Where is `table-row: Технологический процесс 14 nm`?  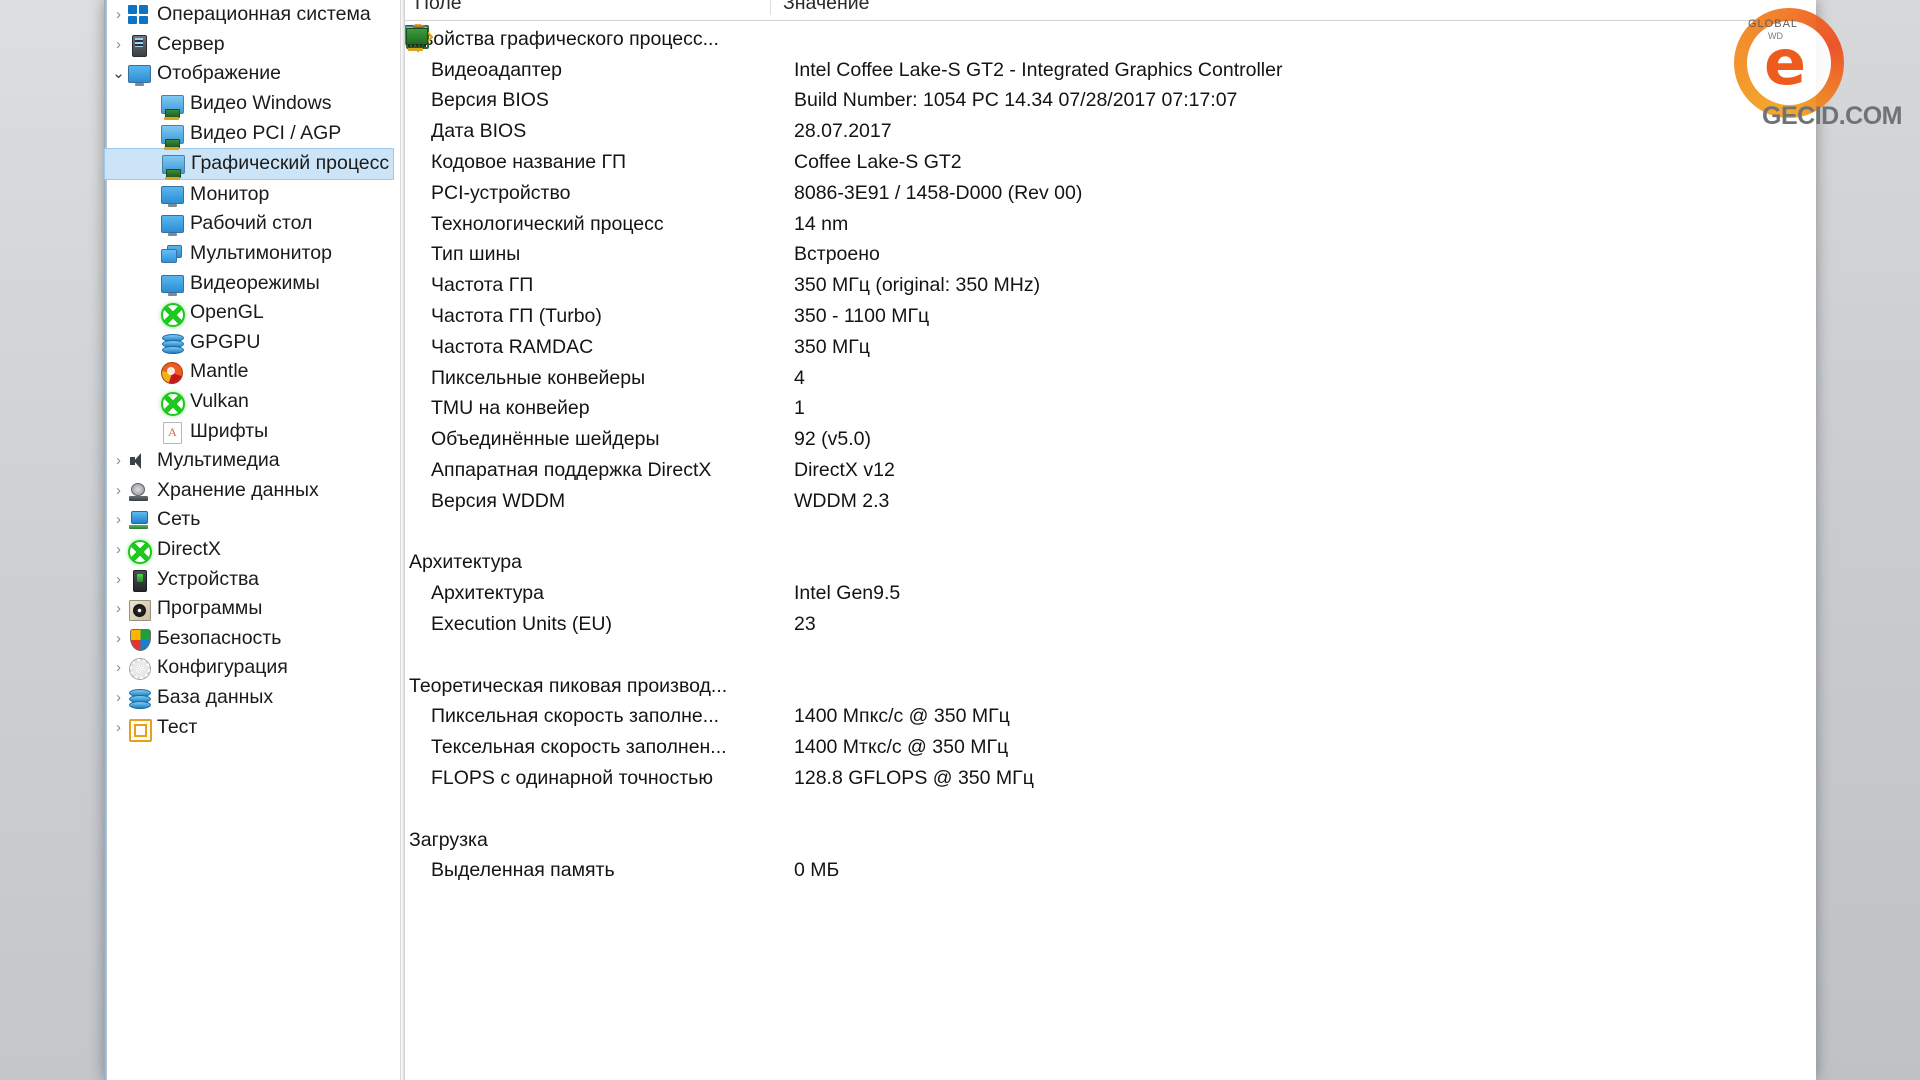
table-row: Технологический процесс 14 nm is located at coordinates (1110, 133).